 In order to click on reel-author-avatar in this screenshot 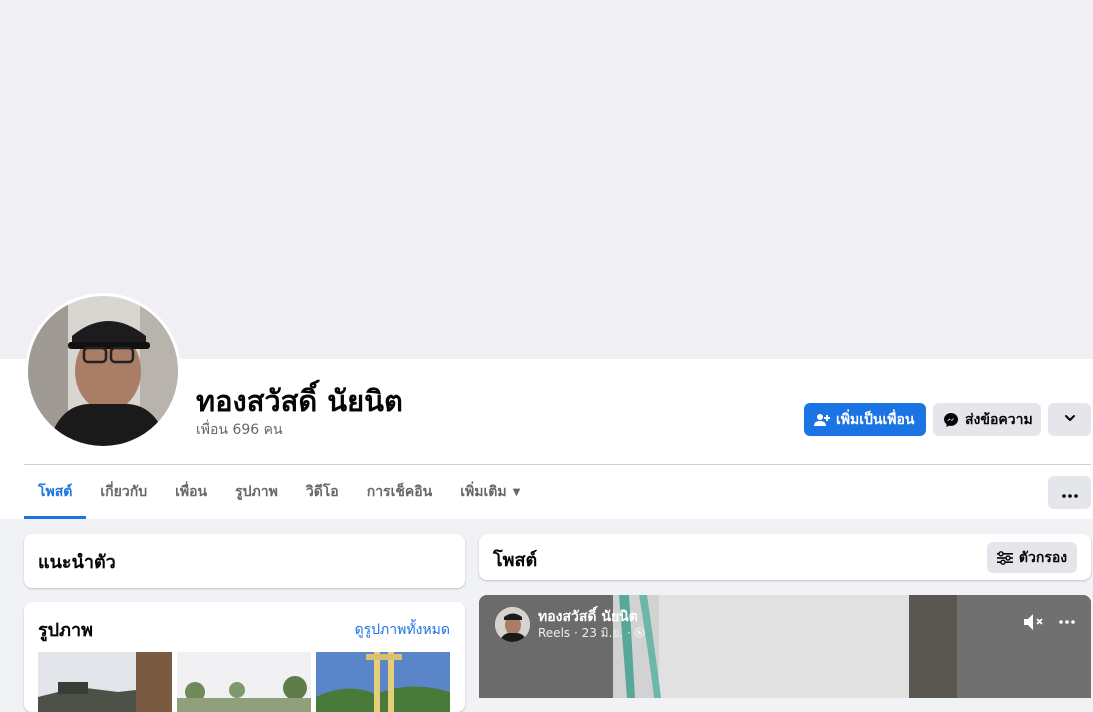, I will do `click(512, 624)`.